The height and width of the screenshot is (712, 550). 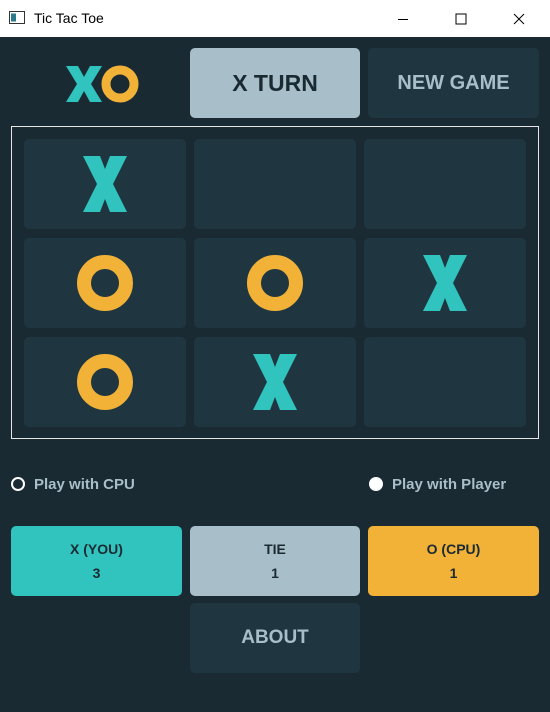 I want to click on close-icon, so click(x=519, y=18).